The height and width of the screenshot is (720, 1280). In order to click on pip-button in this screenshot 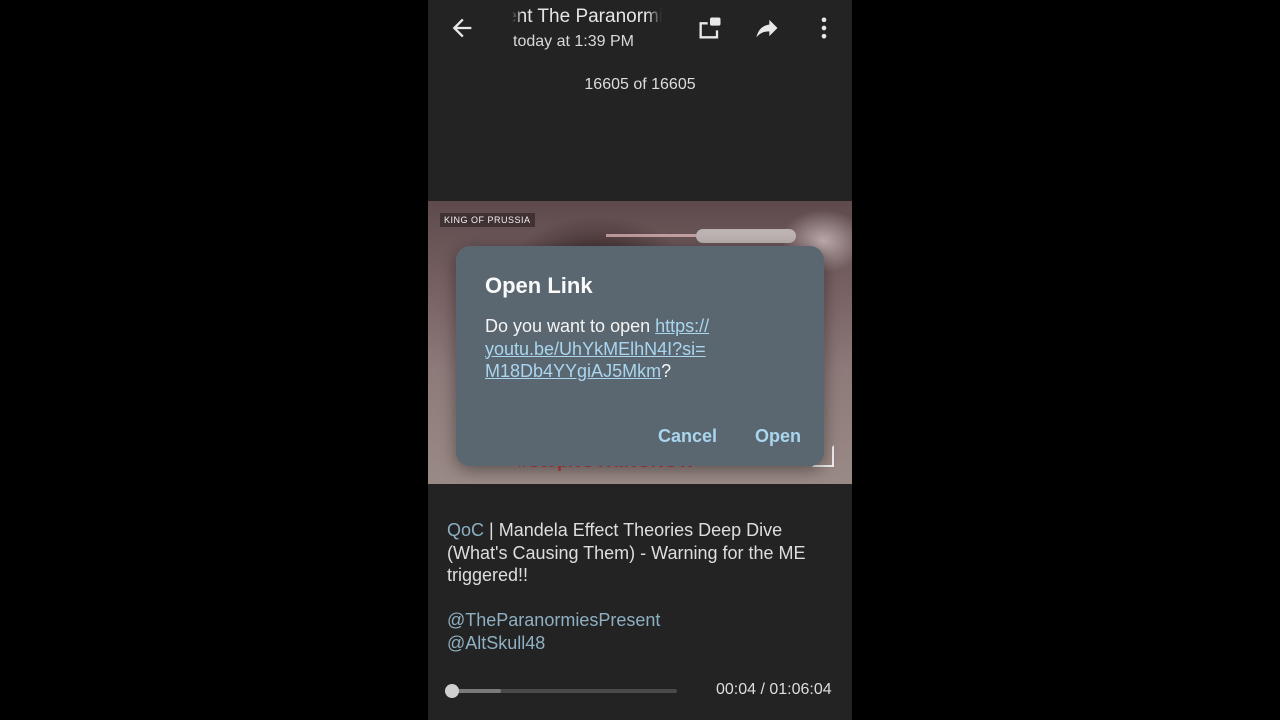, I will do `click(710, 28)`.